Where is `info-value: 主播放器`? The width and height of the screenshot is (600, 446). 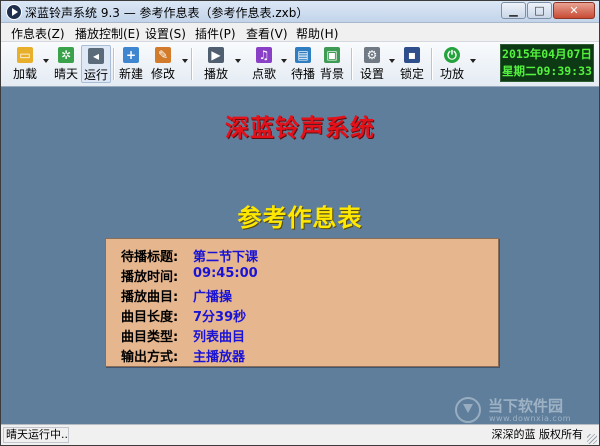 info-value: 主播放器 is located at coordinates (219, 357).